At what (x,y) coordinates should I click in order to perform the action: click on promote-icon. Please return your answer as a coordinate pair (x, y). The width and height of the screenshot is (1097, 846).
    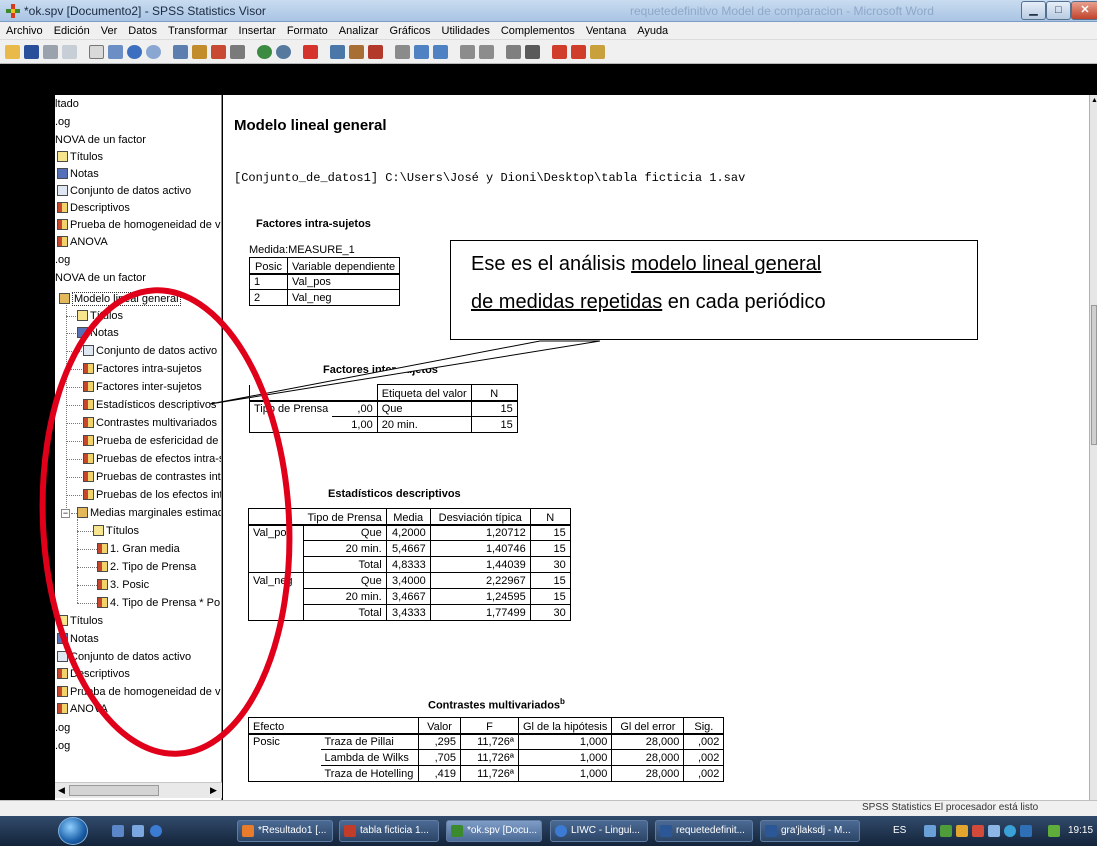
    Looking at the image, I should click on (402, 51).